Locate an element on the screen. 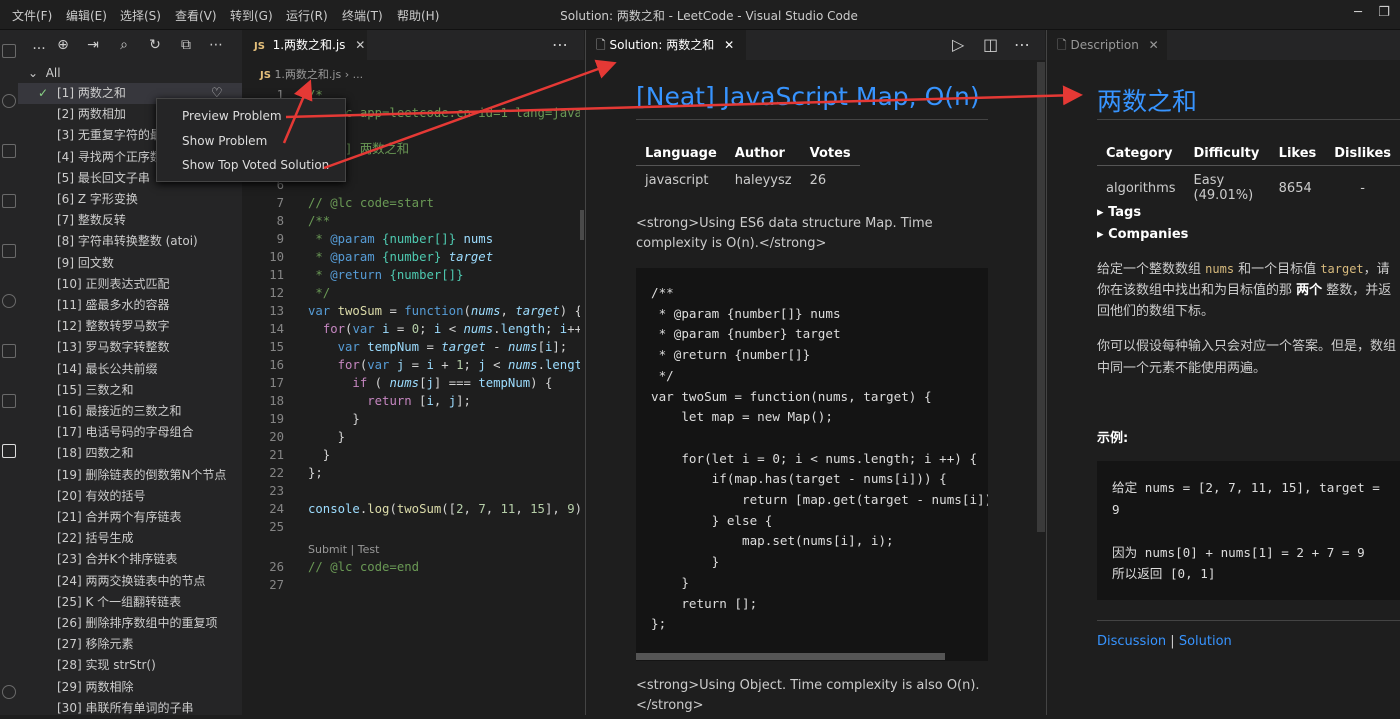  leetcode-icon is located at coordinates (9, 451).